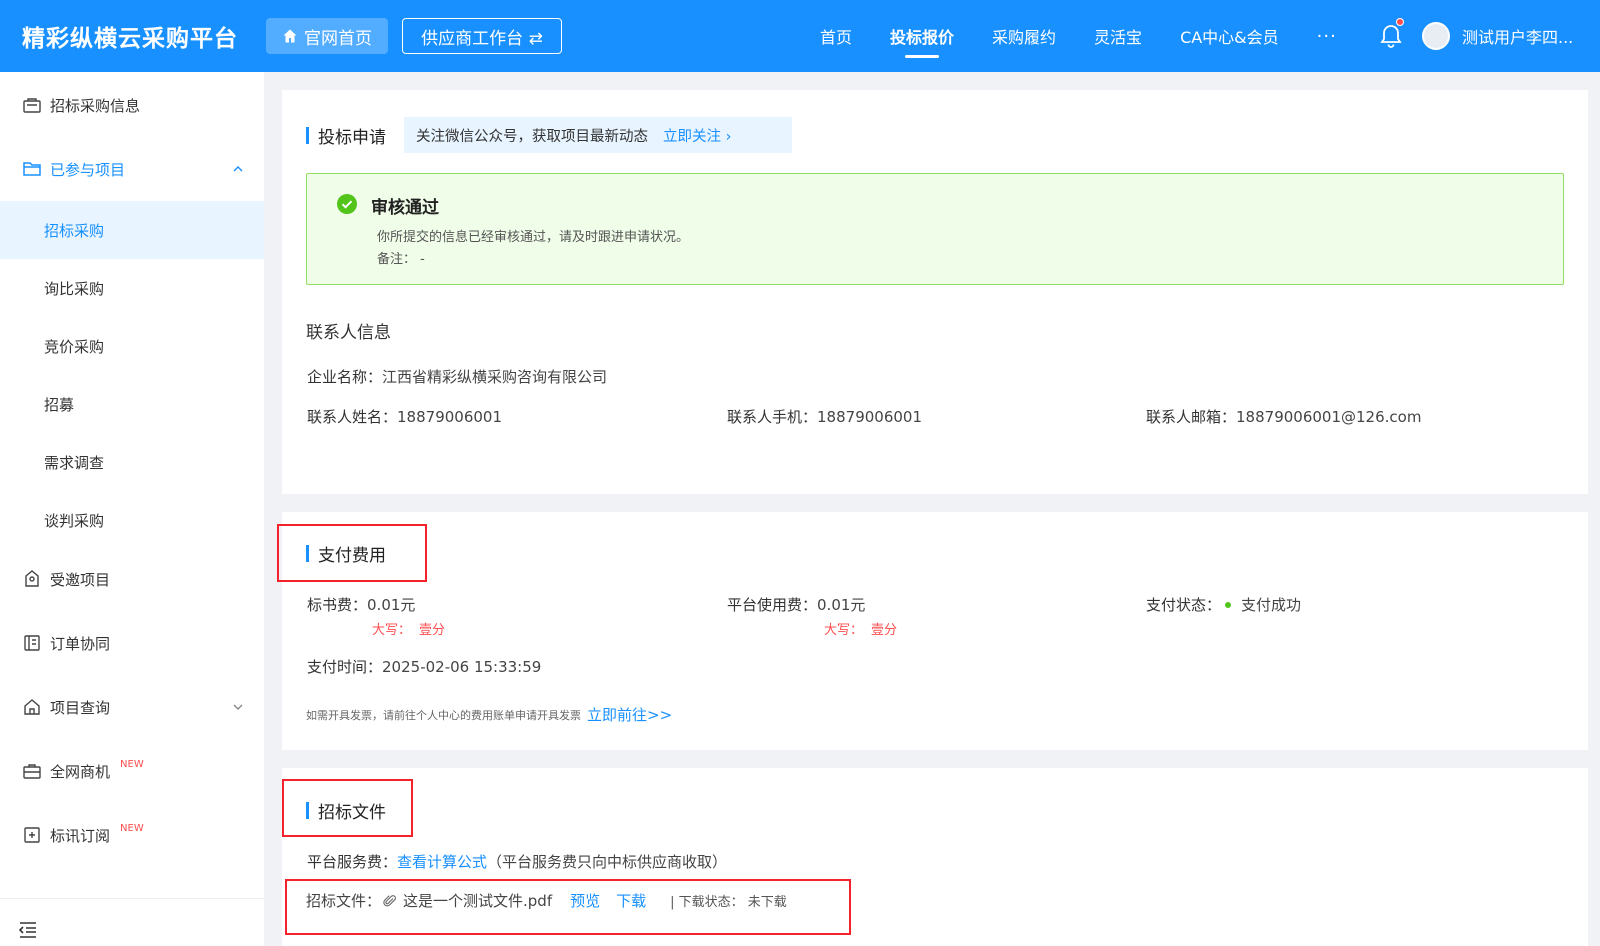 This screenshot has height=946, width=1600. I want to click on contact-name-field: 联系人姓名：18879006001, so click(404, 417).